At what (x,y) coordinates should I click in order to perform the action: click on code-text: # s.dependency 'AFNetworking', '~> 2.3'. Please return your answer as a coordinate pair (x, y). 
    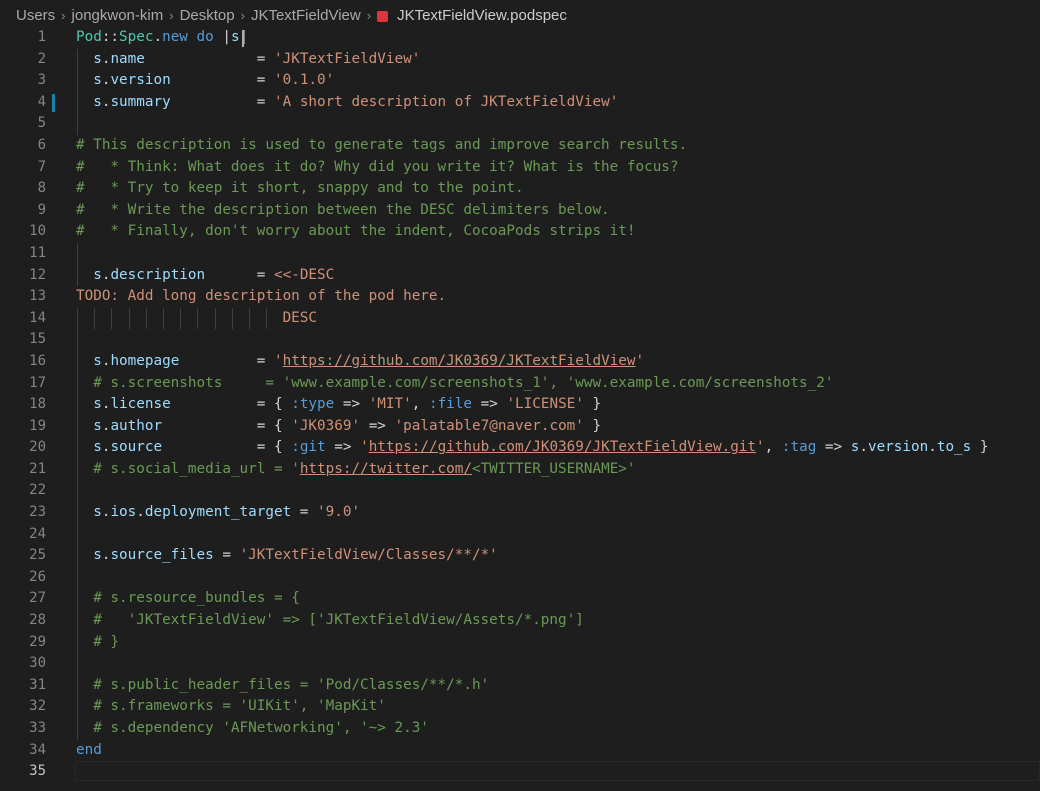
    Looking at the image, I should click on (252, 729).